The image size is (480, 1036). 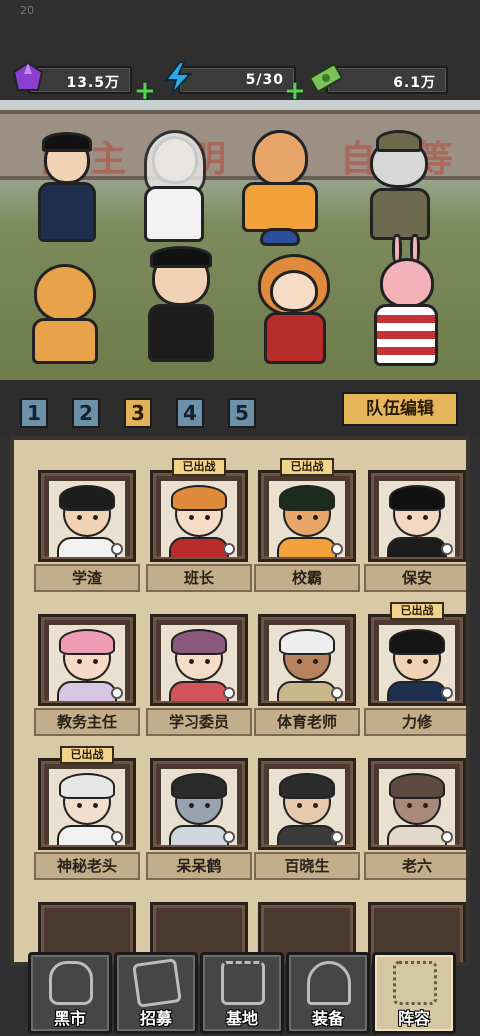 I want to click on roster-card: 老六, so click(x=415, y=822).